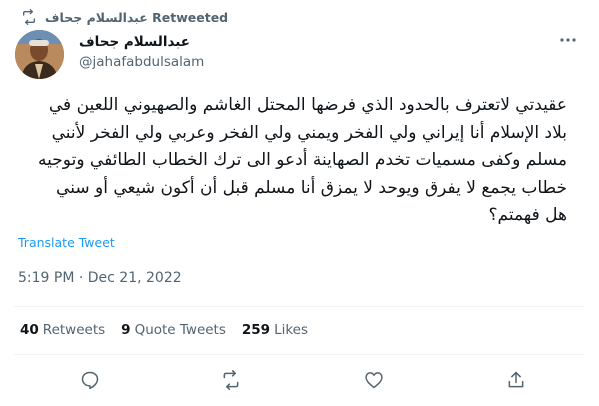 The image size is (599, 406). What do you see at coordinates (100, 278) in the screenshot?
I see `timestamp: 5:19 PM · Dec 21, 2022` at bounding box center [100, 278].